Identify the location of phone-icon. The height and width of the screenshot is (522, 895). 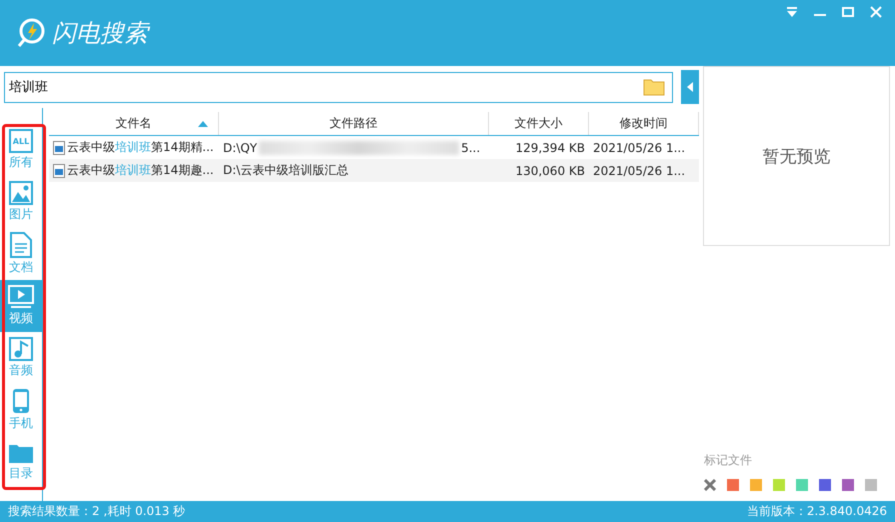
(21, 401).